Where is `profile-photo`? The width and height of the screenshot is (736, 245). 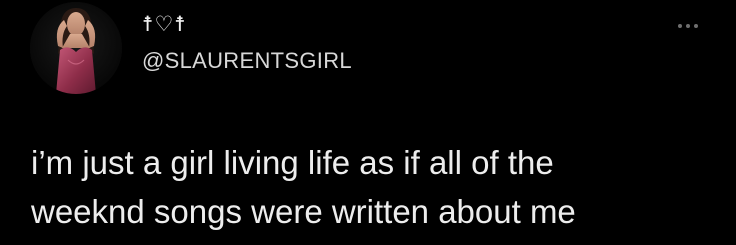 profile-photo is located at coordinates (76, 48).